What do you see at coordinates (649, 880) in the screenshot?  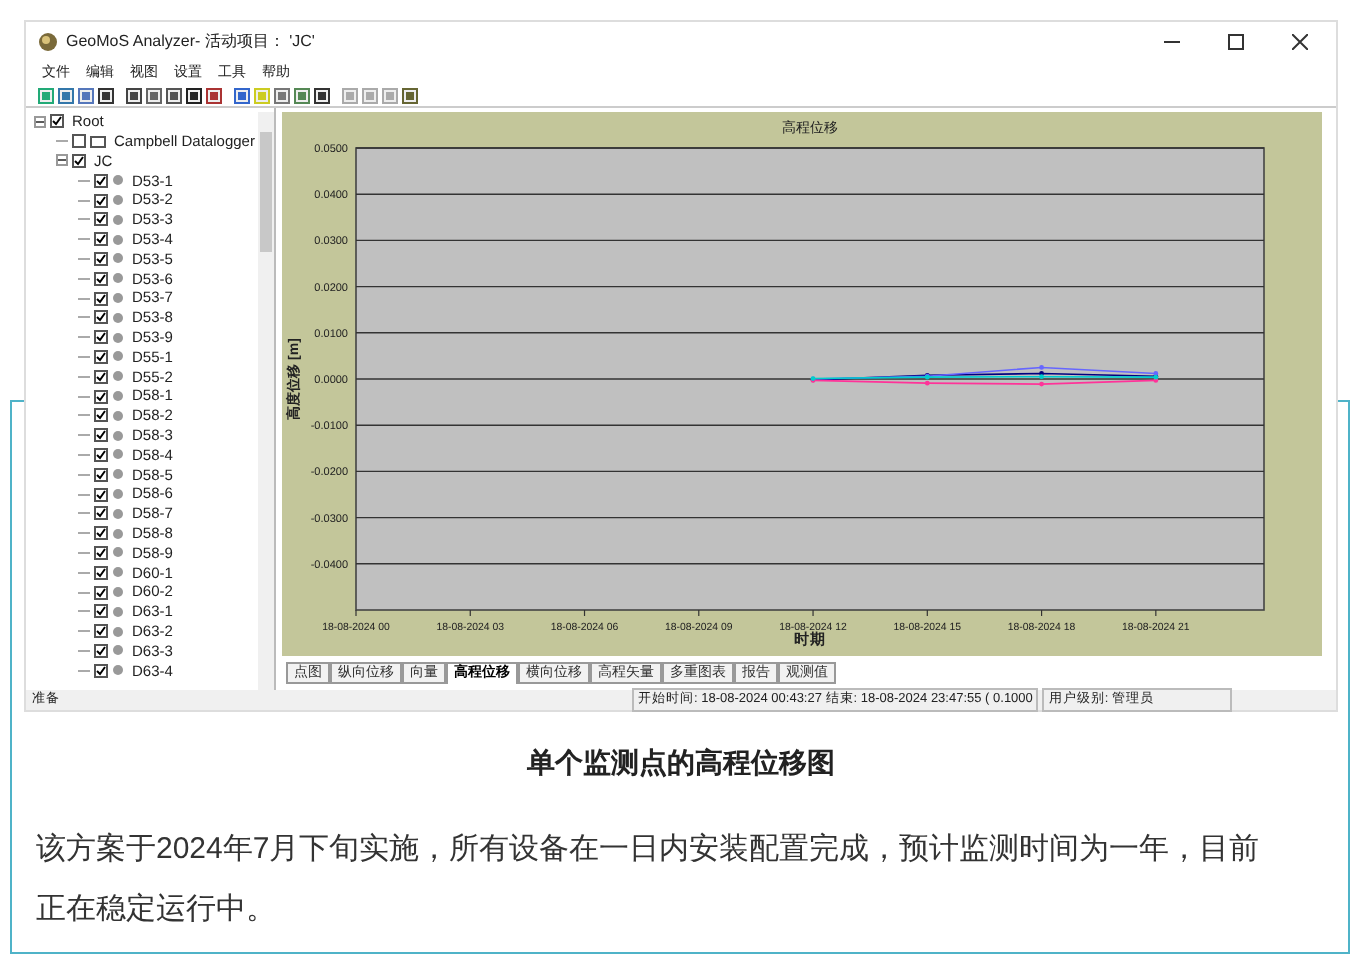 I see `article-paragraph: 该方案于2024年7月下旬实施，所有设备在一日内安装配置完成，预计监测时间为一年，目前正在稳定运行中。` at bounding box center [649, 880].